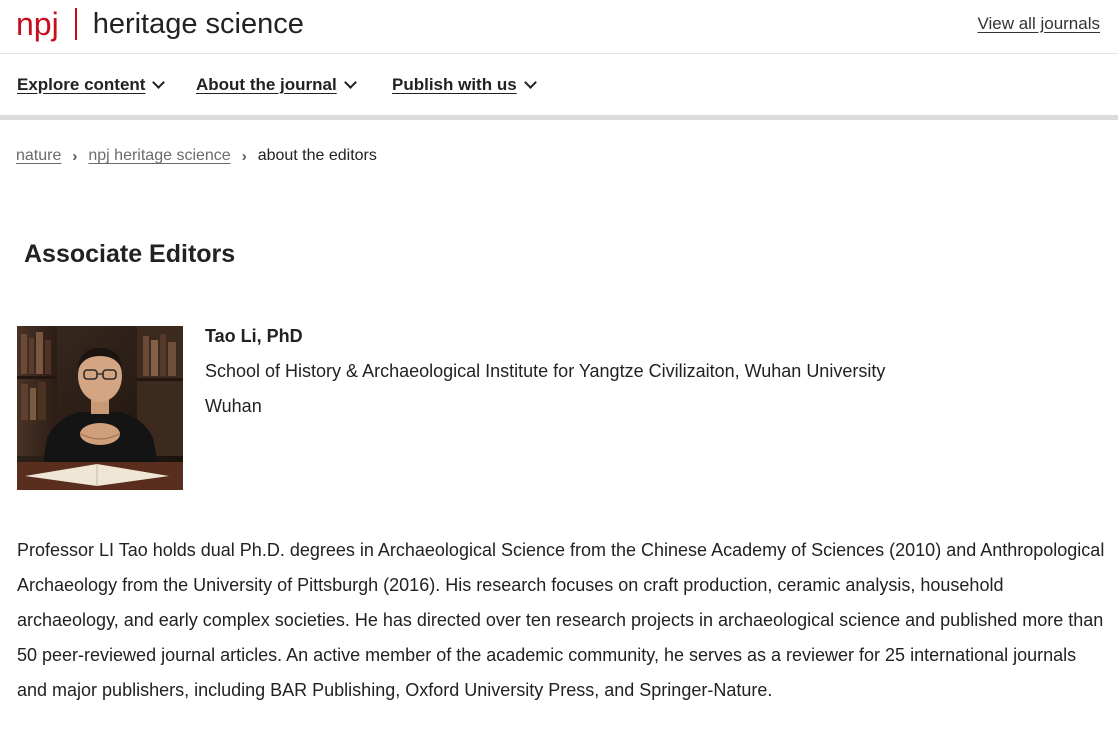 Image resolution: width=1118 pixels, height=742 pixels. Describe the element at coordinates (81, 84) in the screenshot. I see `nav-item-label: Explore content` at that location.